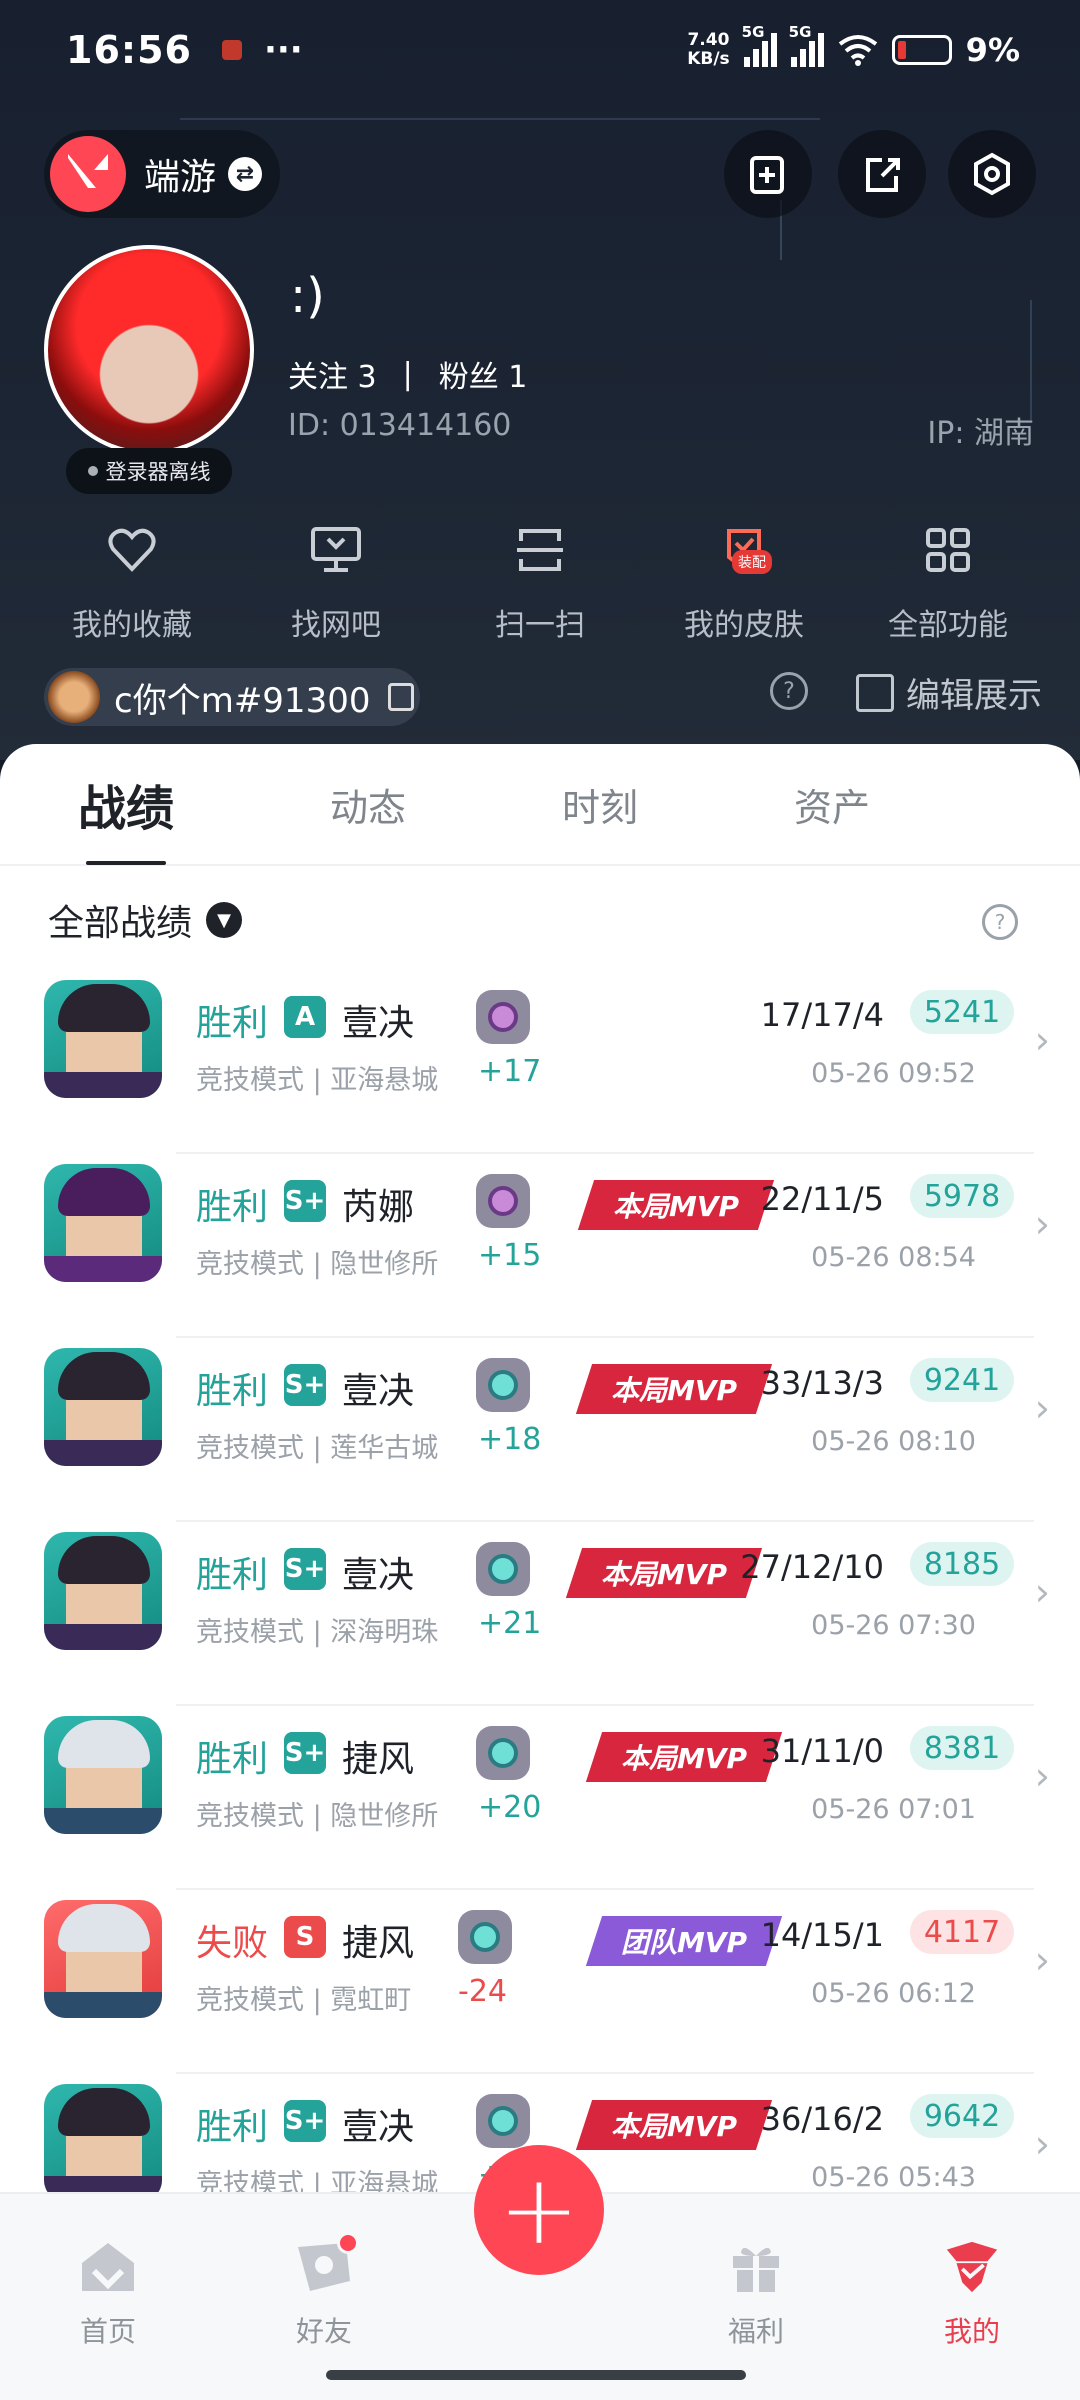  Describe the element at coordinates (893, 1625) in the screenshot. I see `match-time: 05-26 07:30` at that location.